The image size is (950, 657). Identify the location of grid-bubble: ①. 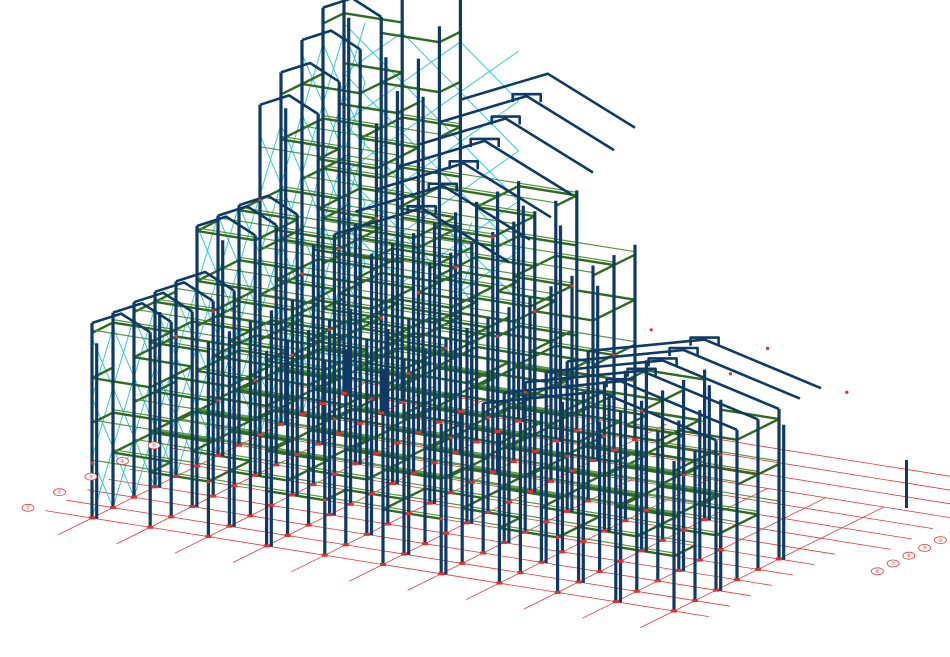
(28, 507).